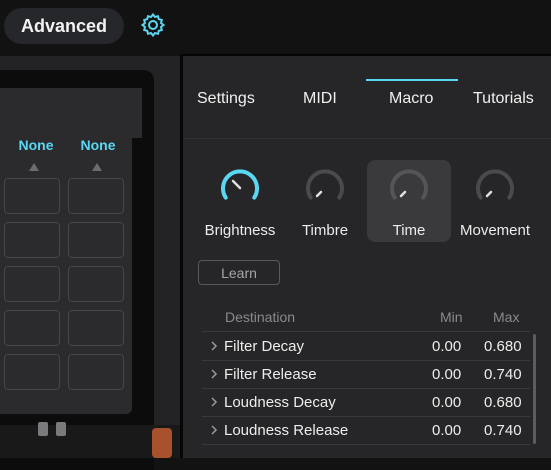  I want to click on tab-macro: Macro, so click(411, 99).